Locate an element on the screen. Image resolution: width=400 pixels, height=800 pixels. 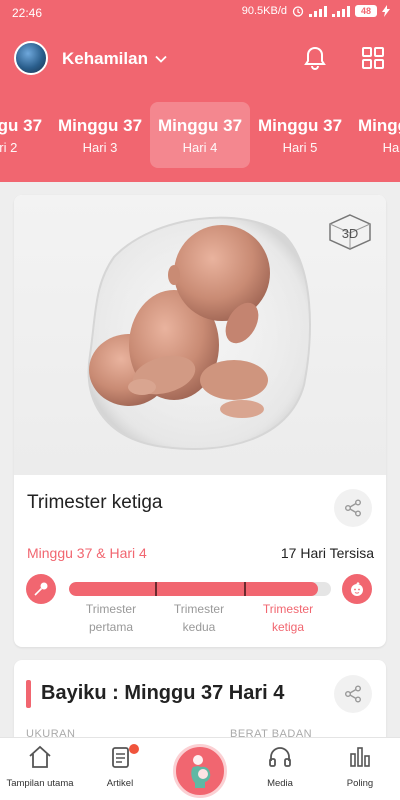
pregnancy-progress-bar is located at coordinates (200, 589).